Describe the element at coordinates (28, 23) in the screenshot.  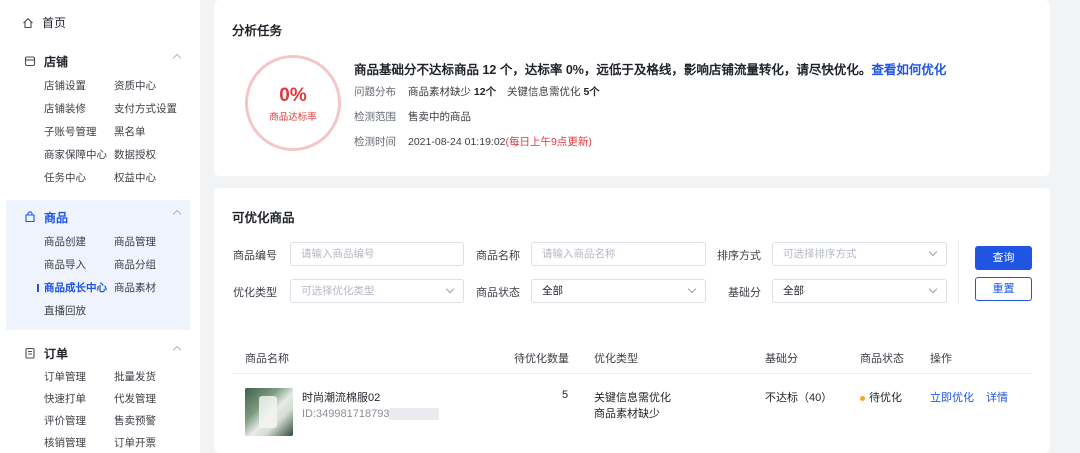
I see `home-icon` at that location.